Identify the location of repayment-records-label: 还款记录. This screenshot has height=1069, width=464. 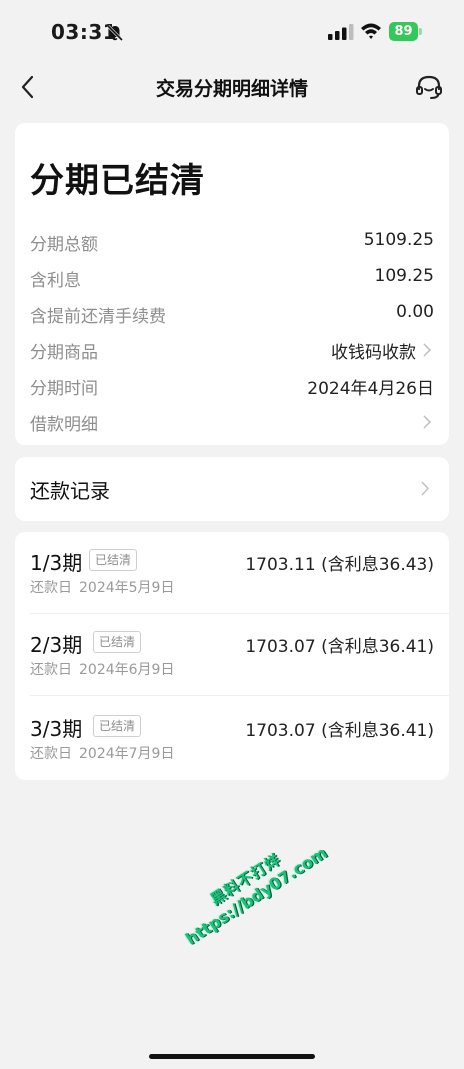
(70, 491).